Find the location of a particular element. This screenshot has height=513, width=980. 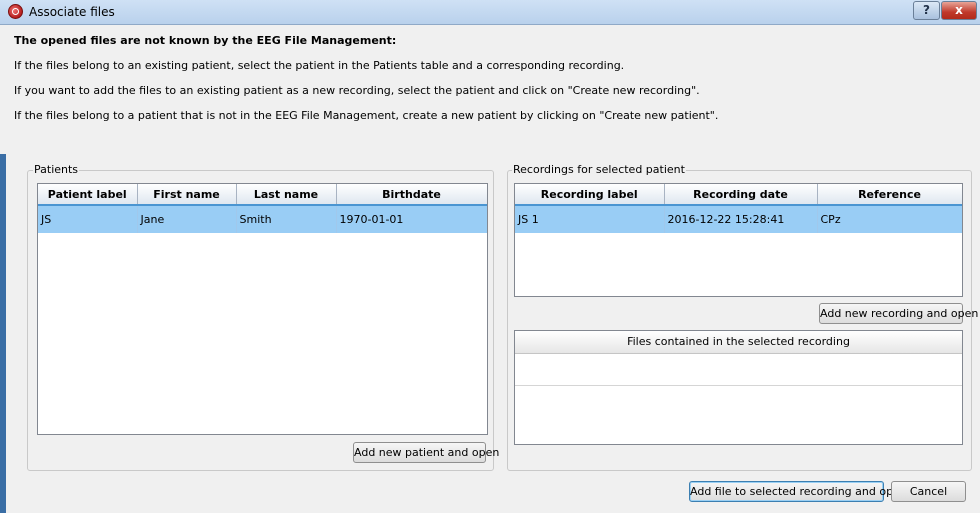

cell-birthdate: 1970-01-01 is located at coordinates (411, 219).